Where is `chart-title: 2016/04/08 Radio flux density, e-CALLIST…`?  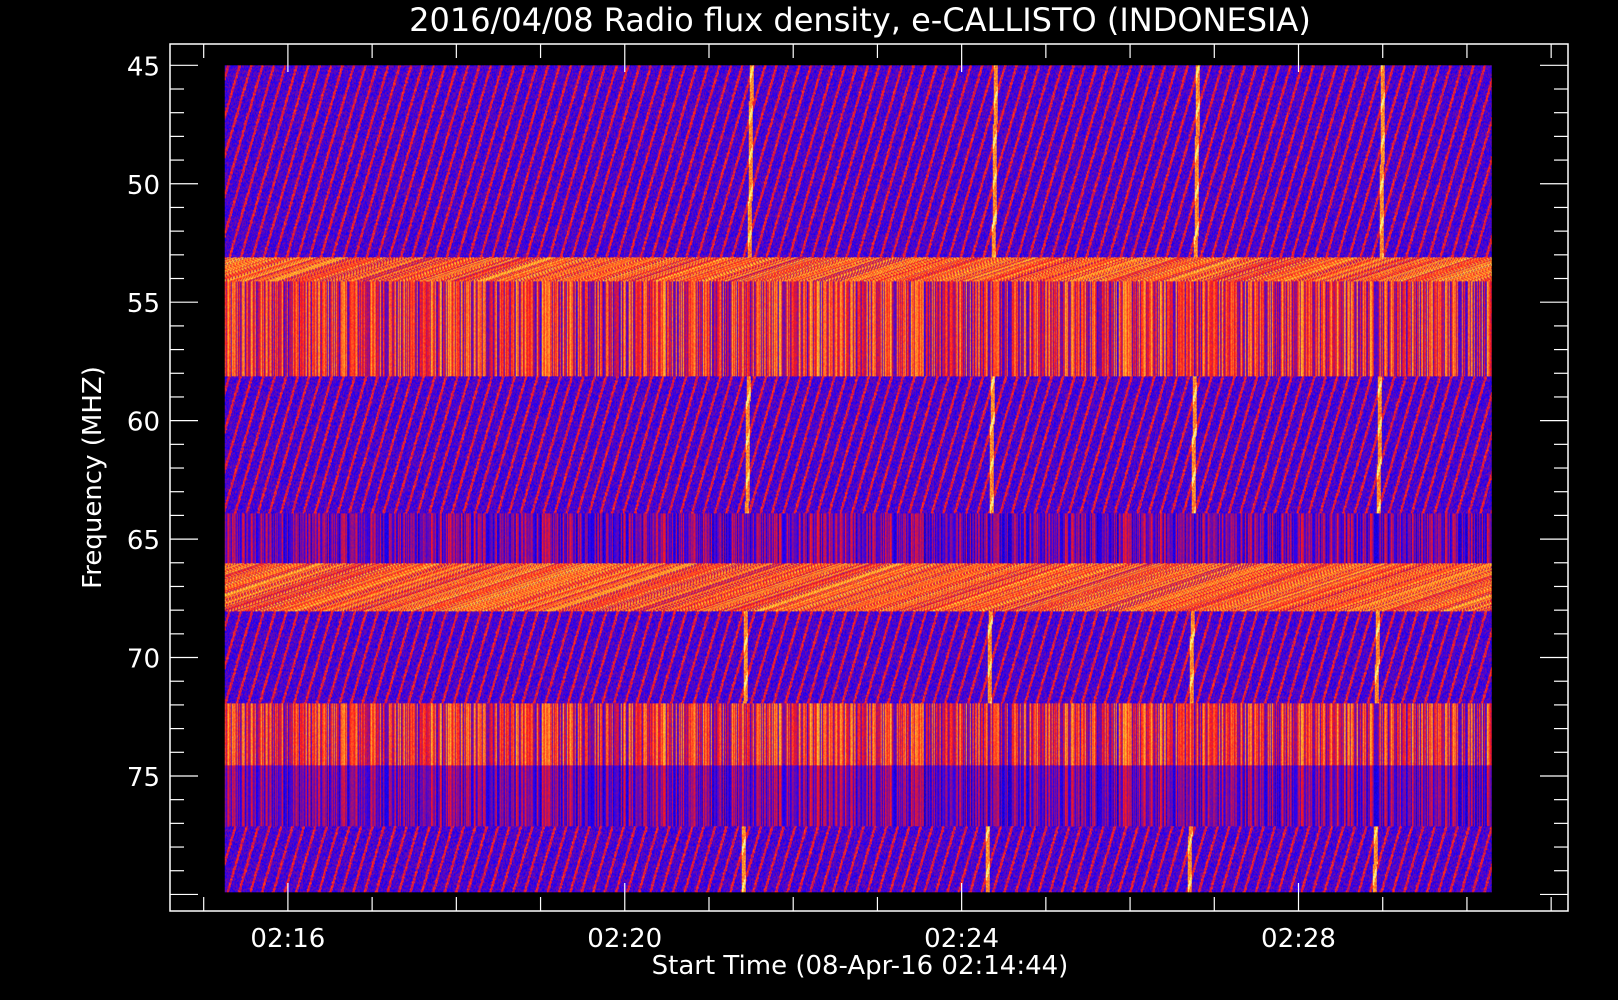
chart-title: 2016/04/08 Radio flux density, e-CALLIST… is located at coordinates (860, 20).